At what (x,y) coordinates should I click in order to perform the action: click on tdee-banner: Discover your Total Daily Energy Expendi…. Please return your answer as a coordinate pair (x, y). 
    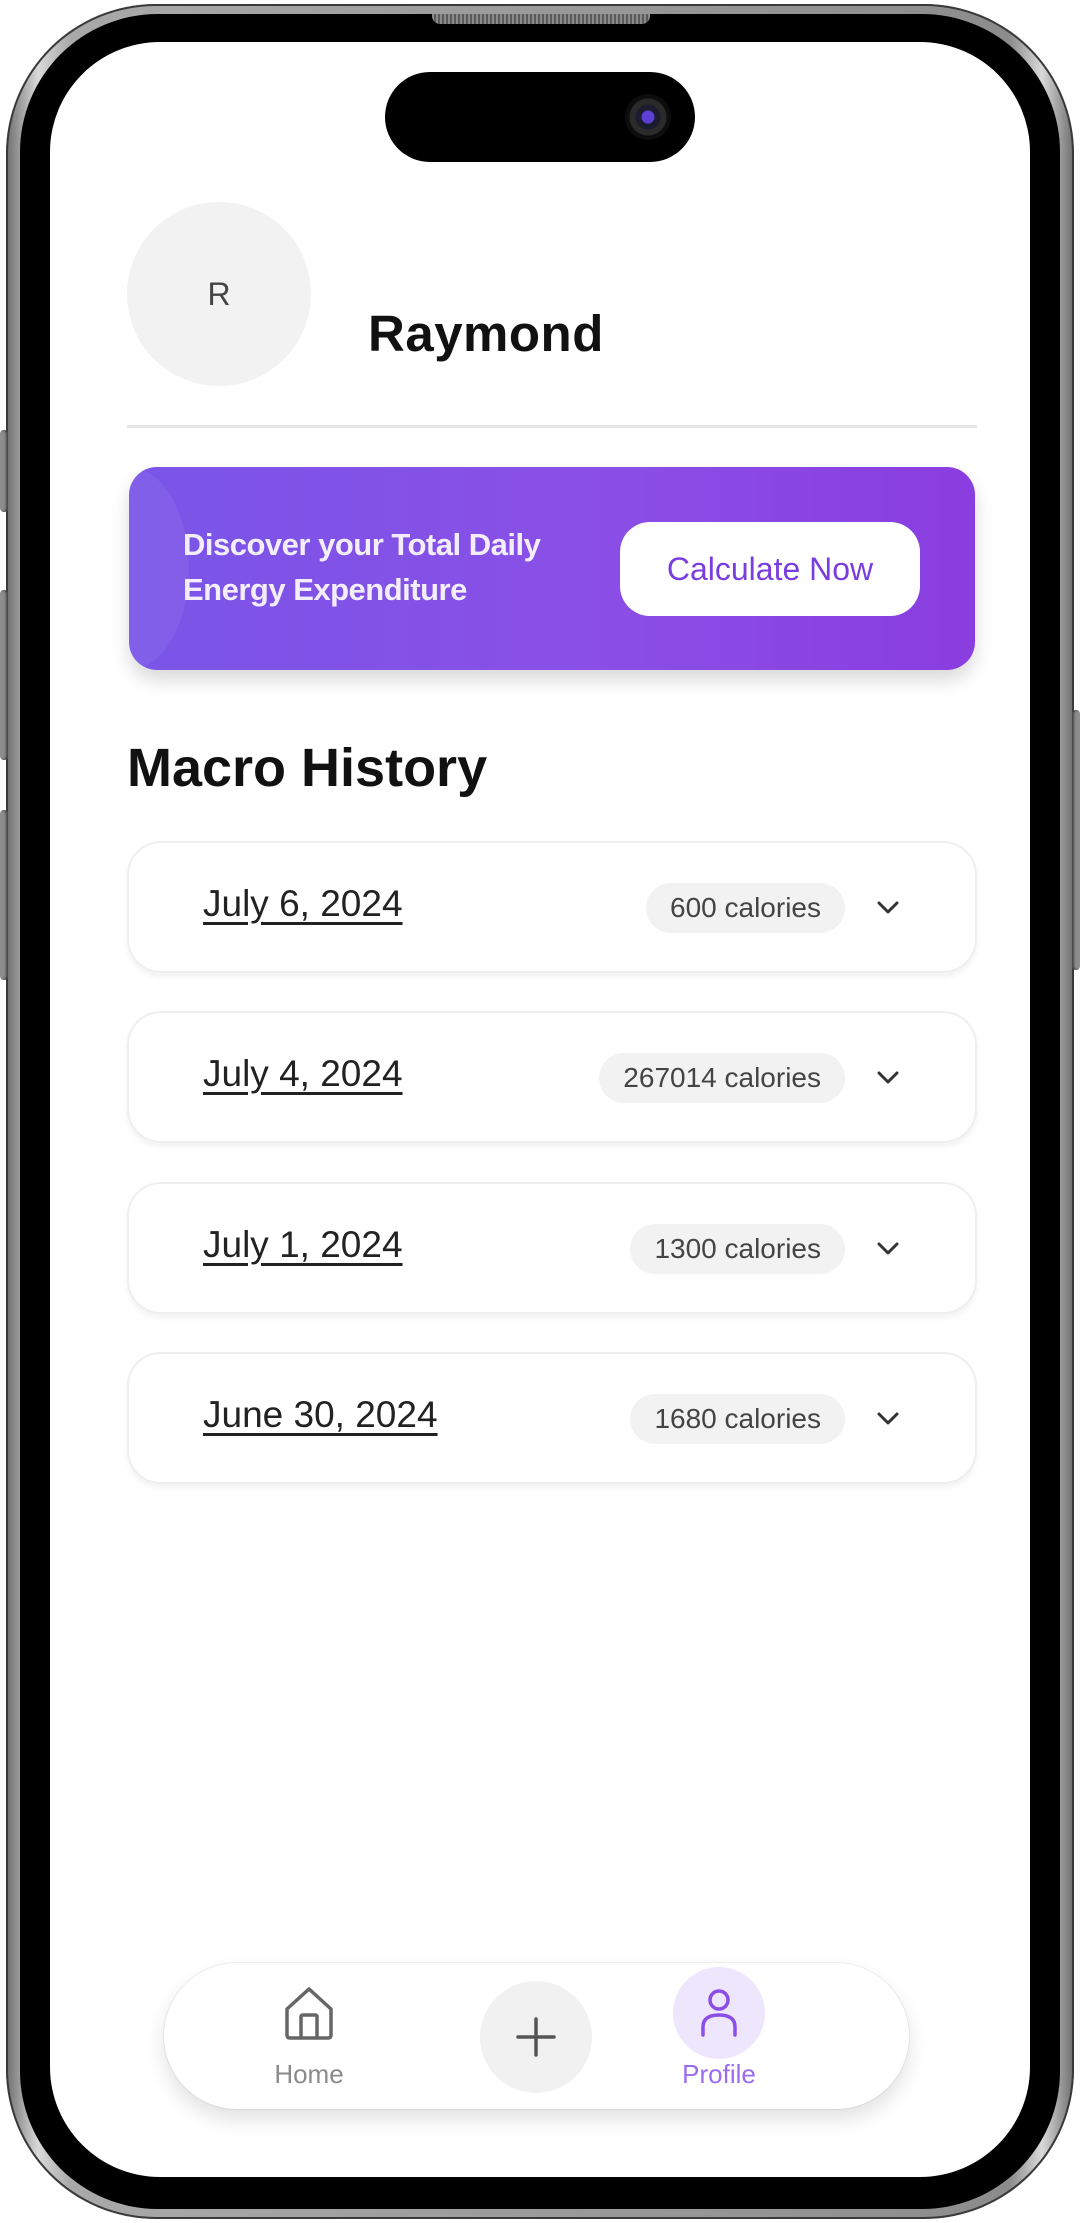
    Looking at the image, I should click on (552, 568).